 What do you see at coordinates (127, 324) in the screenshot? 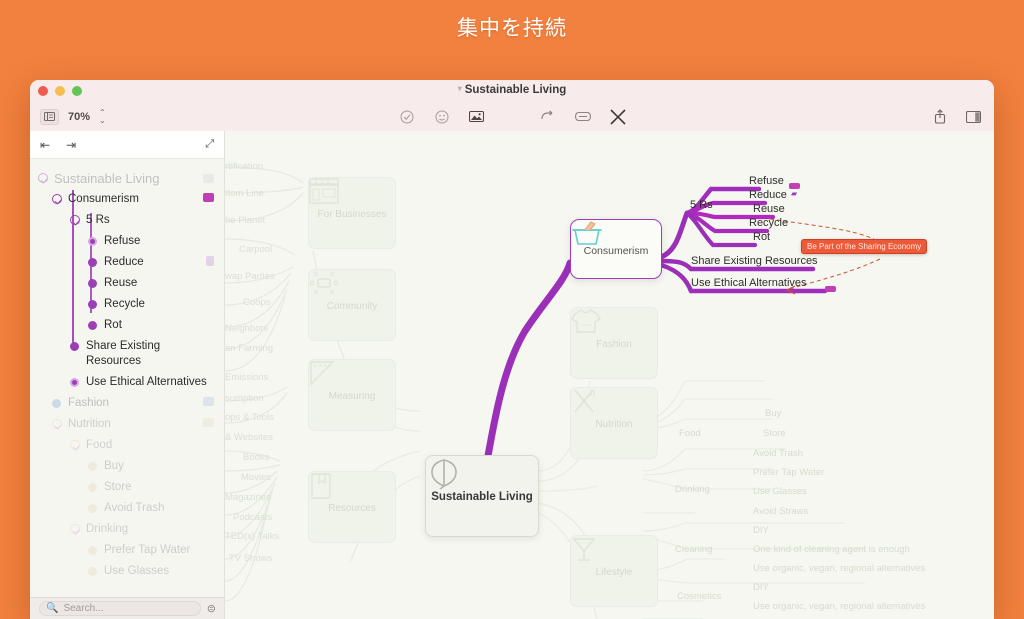
I see `sidebar-item-rot: Rot` at bounding box center [127, 324].